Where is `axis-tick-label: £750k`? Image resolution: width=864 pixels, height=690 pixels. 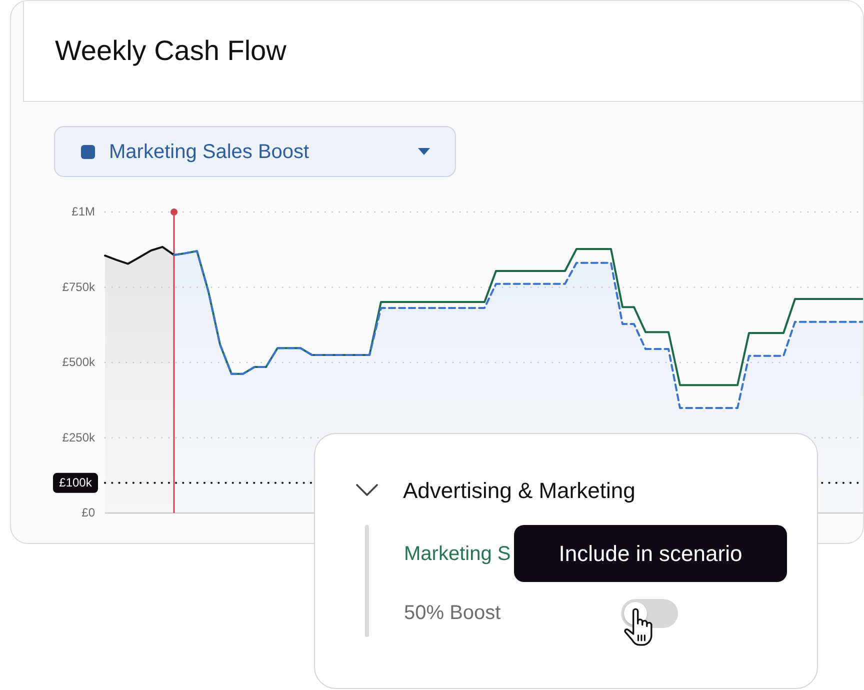 axis-tick-label: £750k is located at coordinates (78, 287).